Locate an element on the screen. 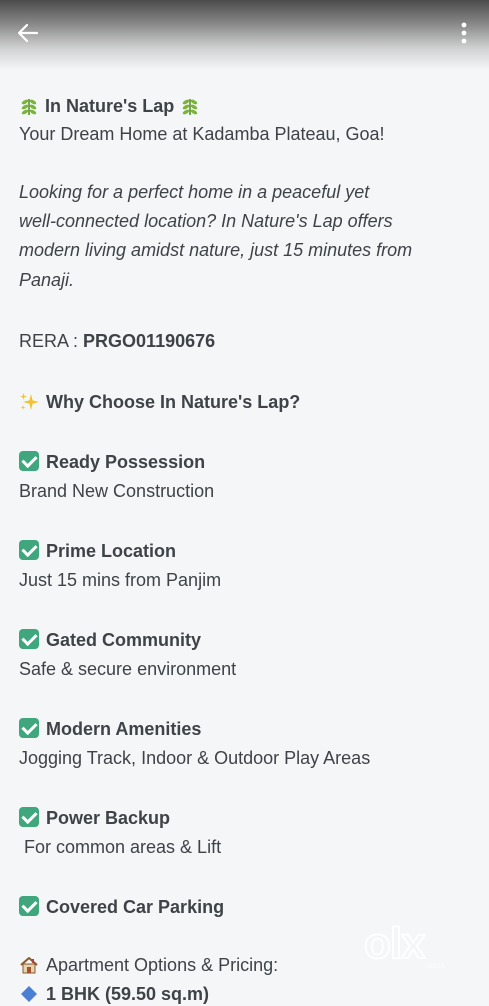 The height and width of the screenshot is (1006, 489). feature-title-line: Ready Possession is located at coordinates (112, 462).